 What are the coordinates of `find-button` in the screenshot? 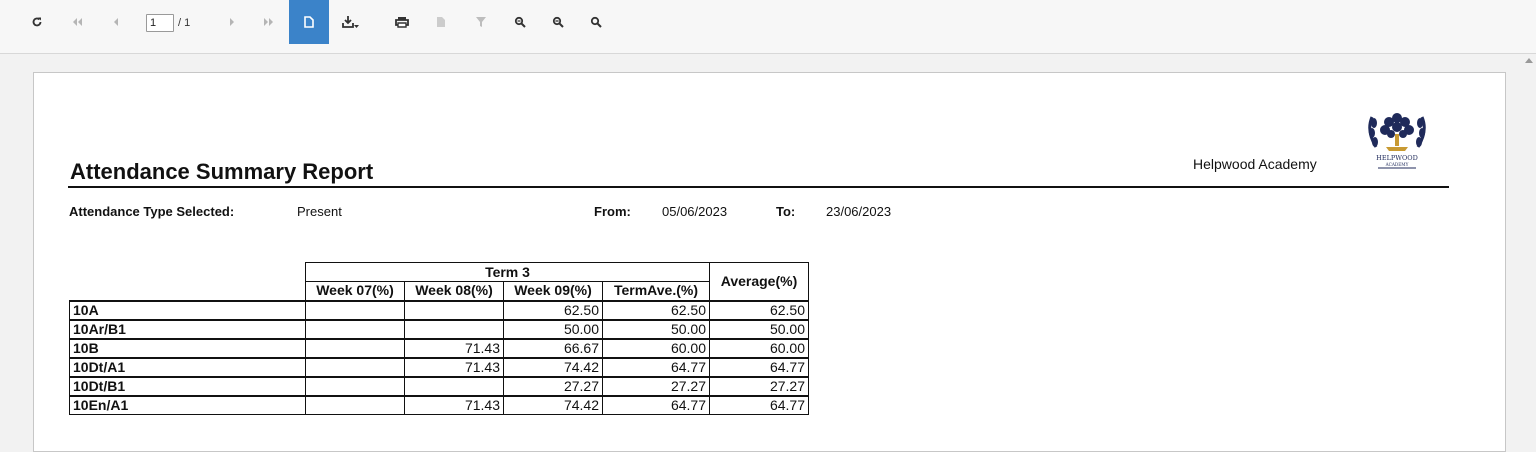 It's located at (520, 22).